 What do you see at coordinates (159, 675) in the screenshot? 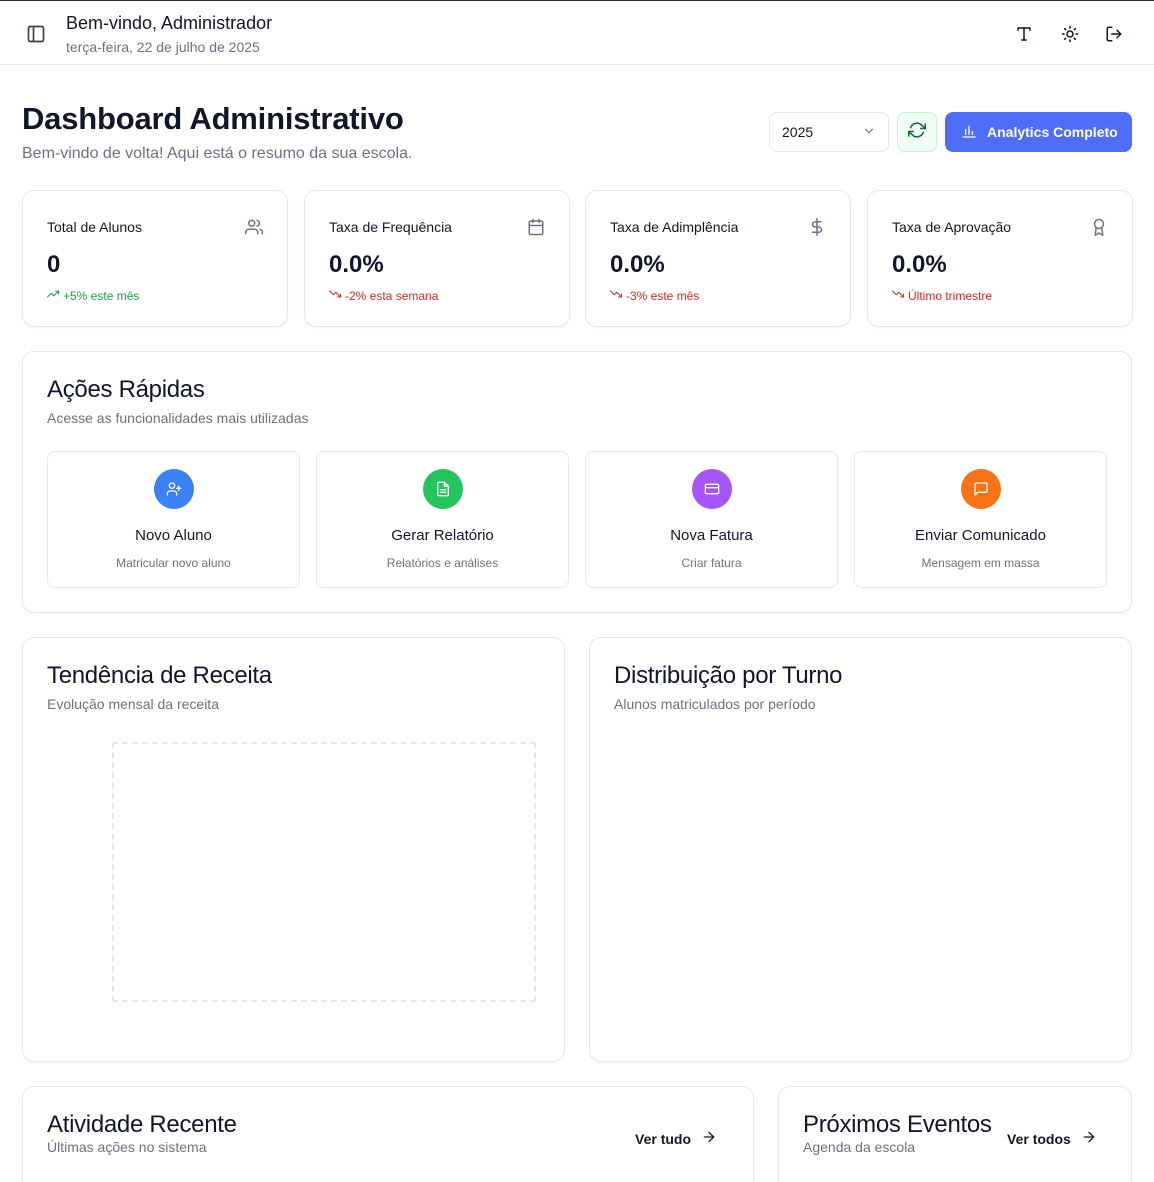
I see `revenue-title: Tendência de Receita` at bounding box center [159, 675].